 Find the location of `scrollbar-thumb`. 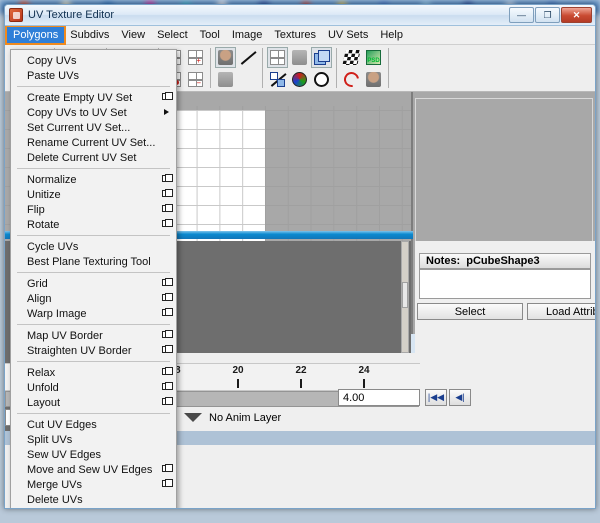

scrollbar-thumb is located at coordinates (405, 295).